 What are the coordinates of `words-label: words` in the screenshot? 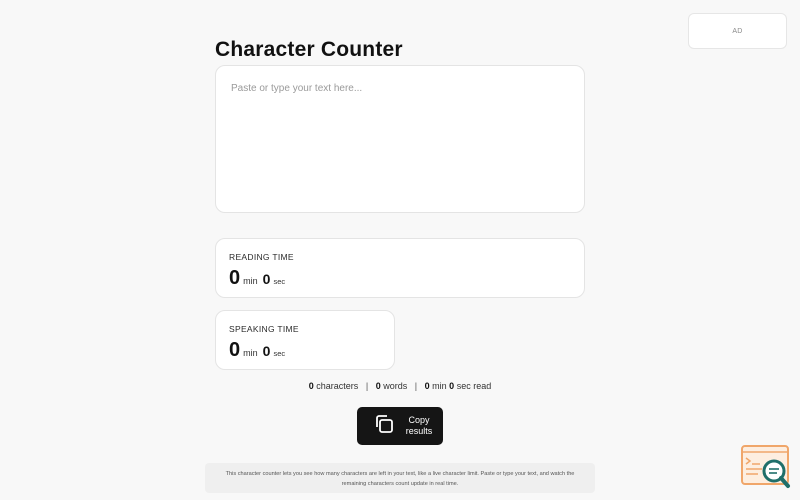 It's located at (395, 386).